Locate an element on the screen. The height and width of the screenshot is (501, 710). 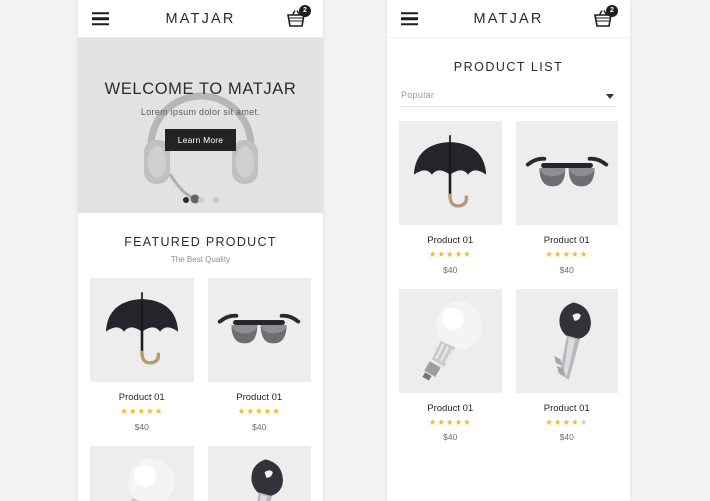
hero-title: WELCOME TO MATJAR is located at coordinates (200, 89).